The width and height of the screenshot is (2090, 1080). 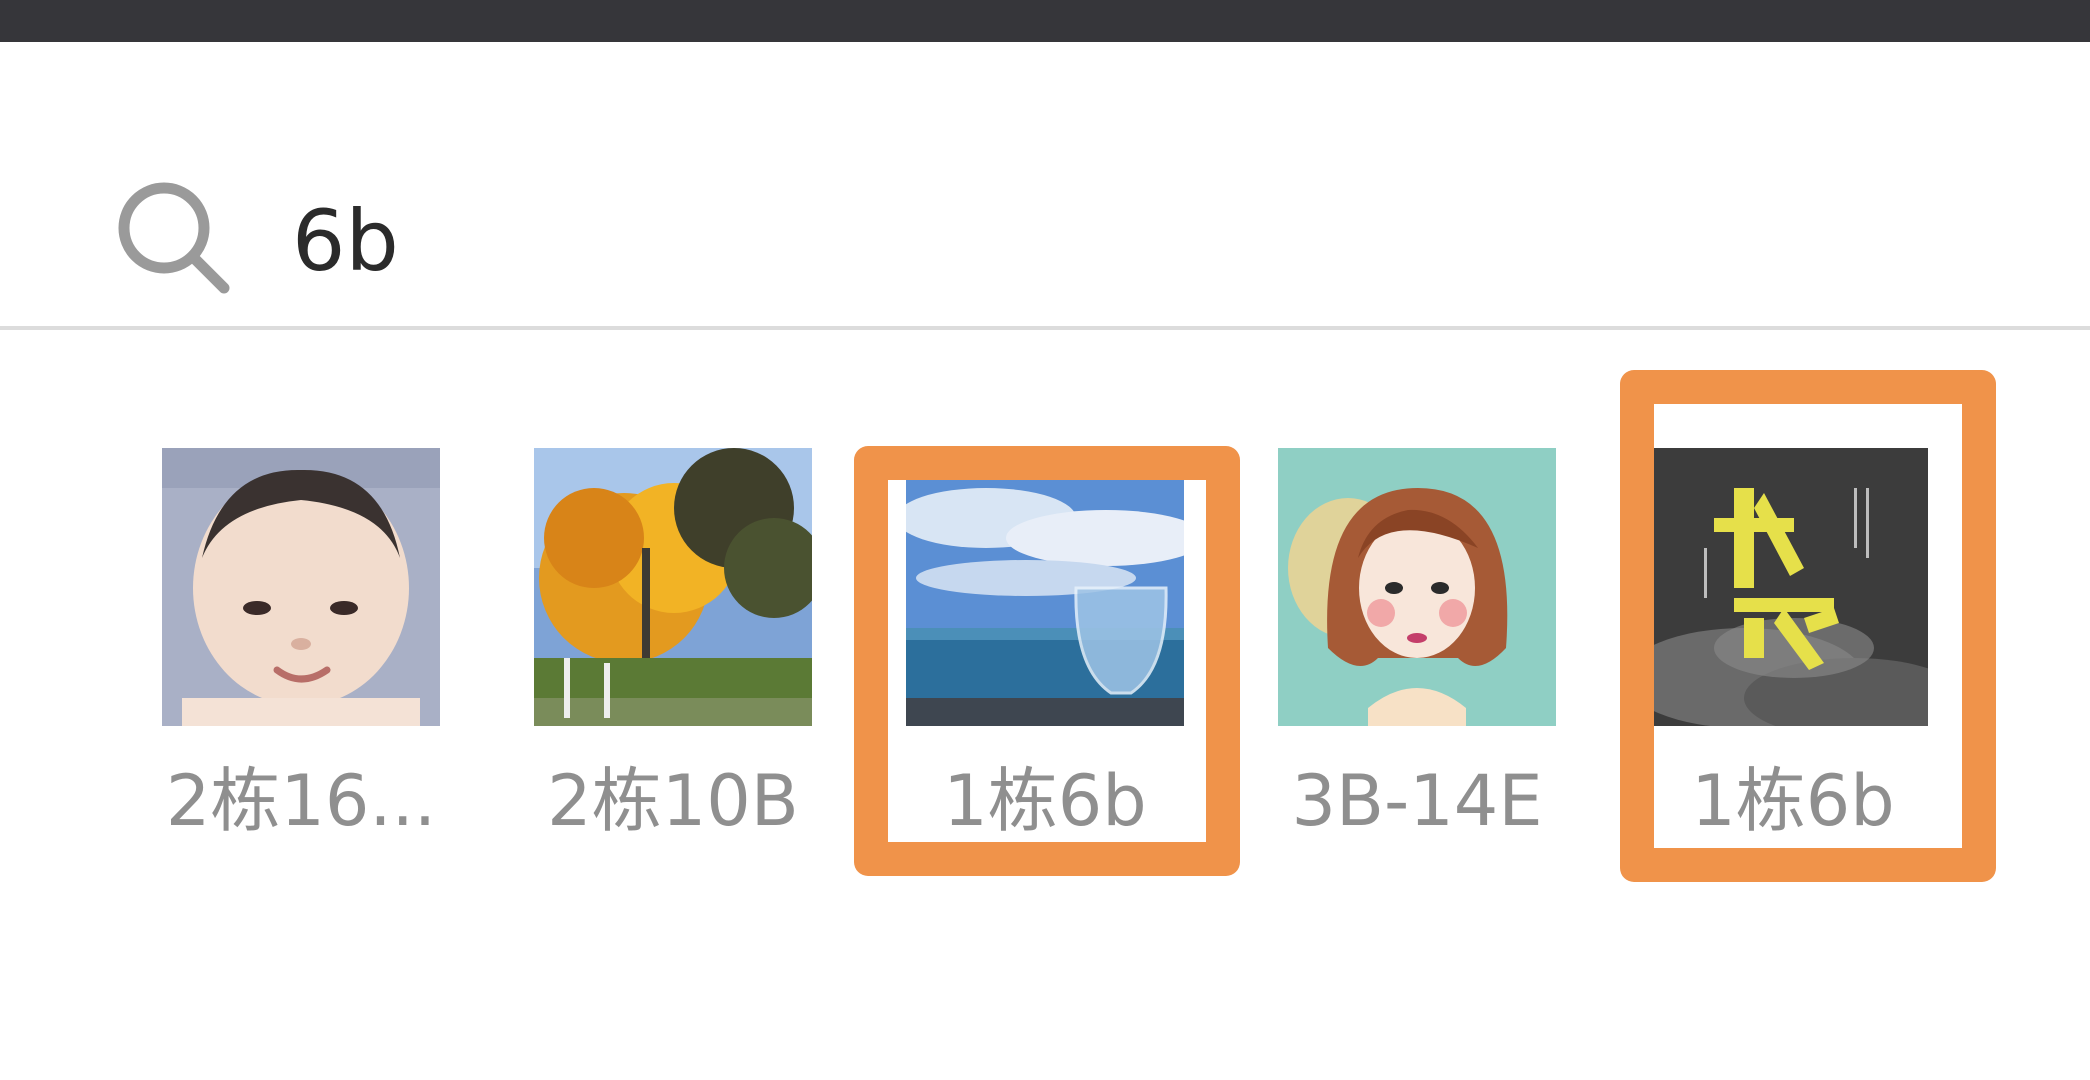 I want to click on contact-name: 2栋10B, so click(x=673, y=801).